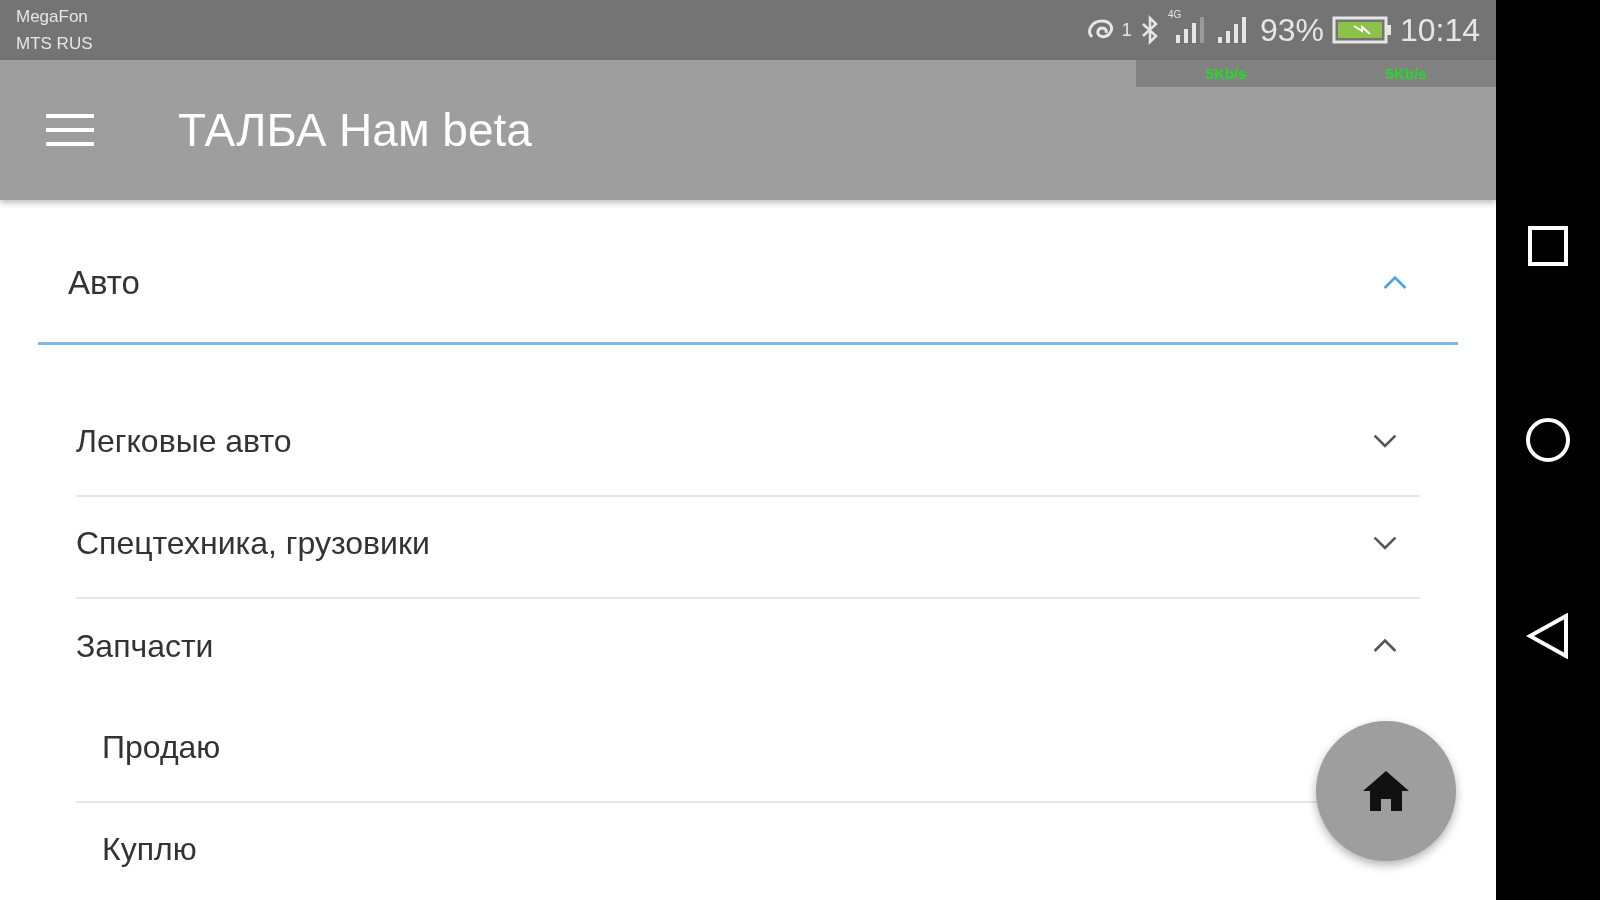 This screenshot has height=900, width=1600. Describe the element at coordinates (54, 44) in the screenshot. I see `carrier-name: MTS RUS` at that location.